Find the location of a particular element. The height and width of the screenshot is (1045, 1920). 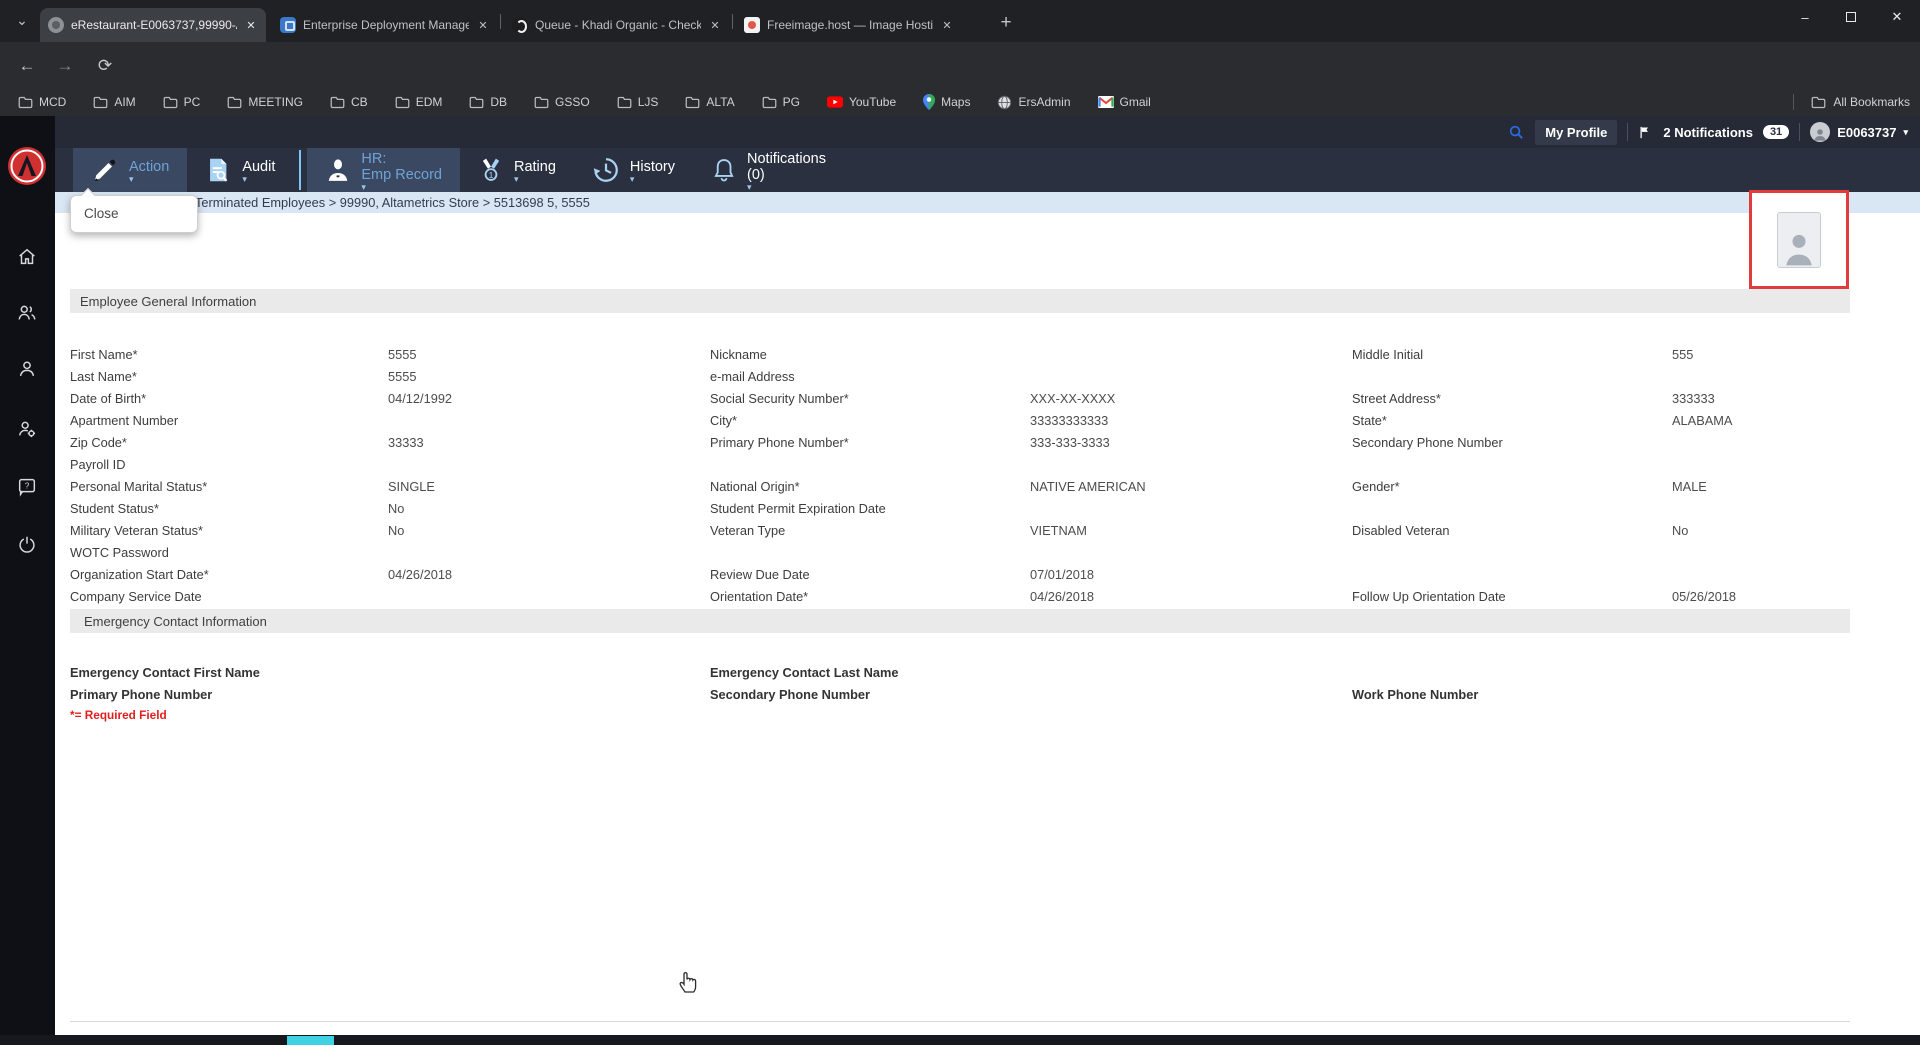

field-label: Veteran Type is located at coordinates (748, 530).